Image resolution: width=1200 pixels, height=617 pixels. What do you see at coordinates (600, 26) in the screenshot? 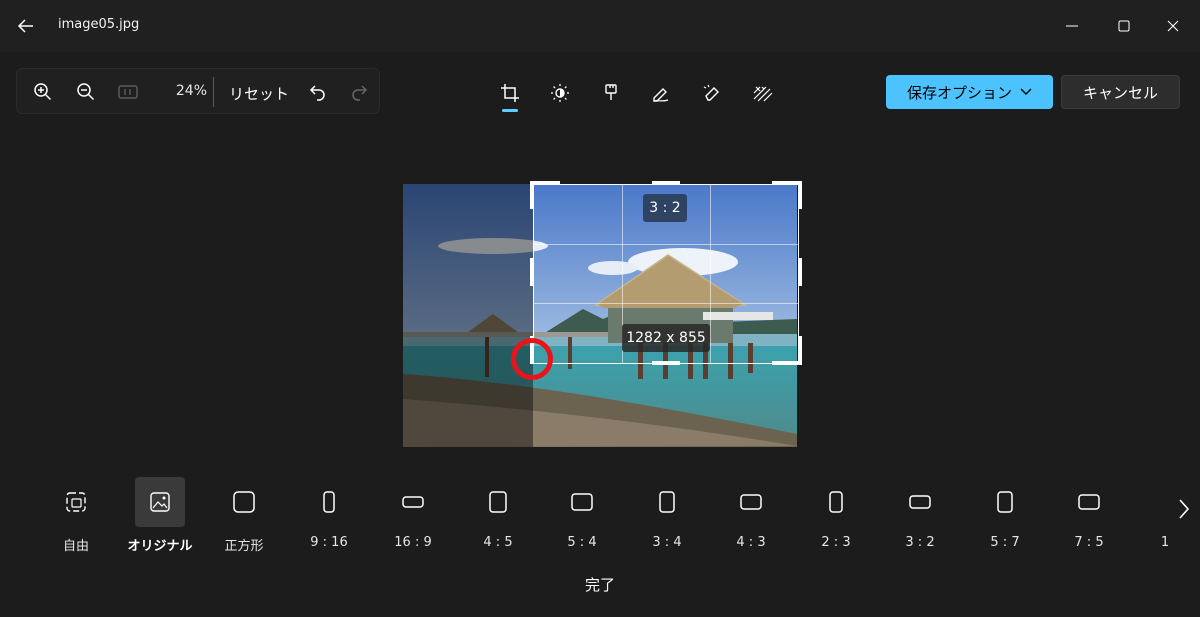
I see `title-bar: image05.jpg` at bounding box center [600, 26].